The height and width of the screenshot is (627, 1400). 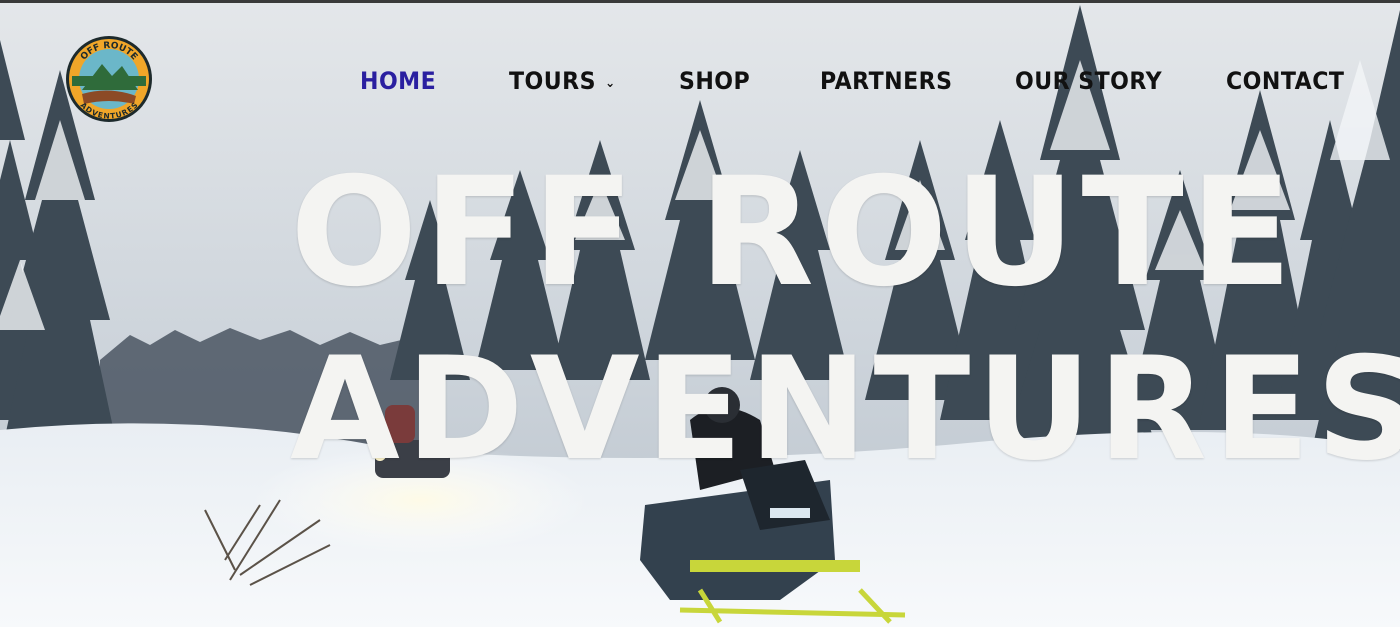 I want to click on nav-item-shop: SHOP, so click(x=714, y=81).